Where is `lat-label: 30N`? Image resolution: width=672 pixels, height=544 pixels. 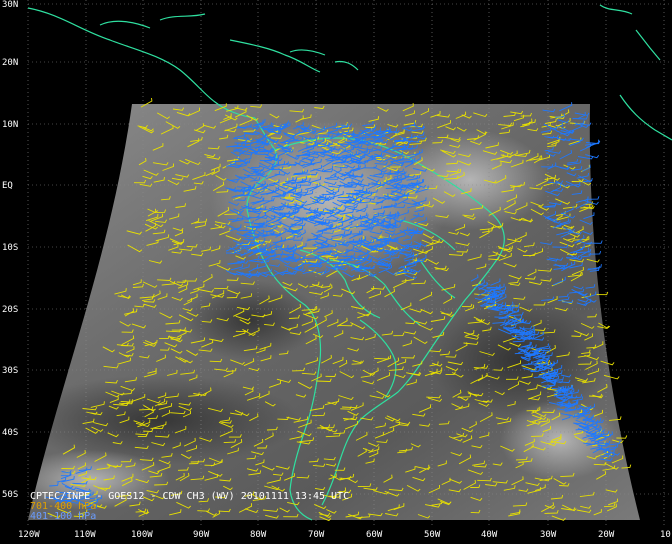 lat-label: 30N is located at coordinates (10, 5).